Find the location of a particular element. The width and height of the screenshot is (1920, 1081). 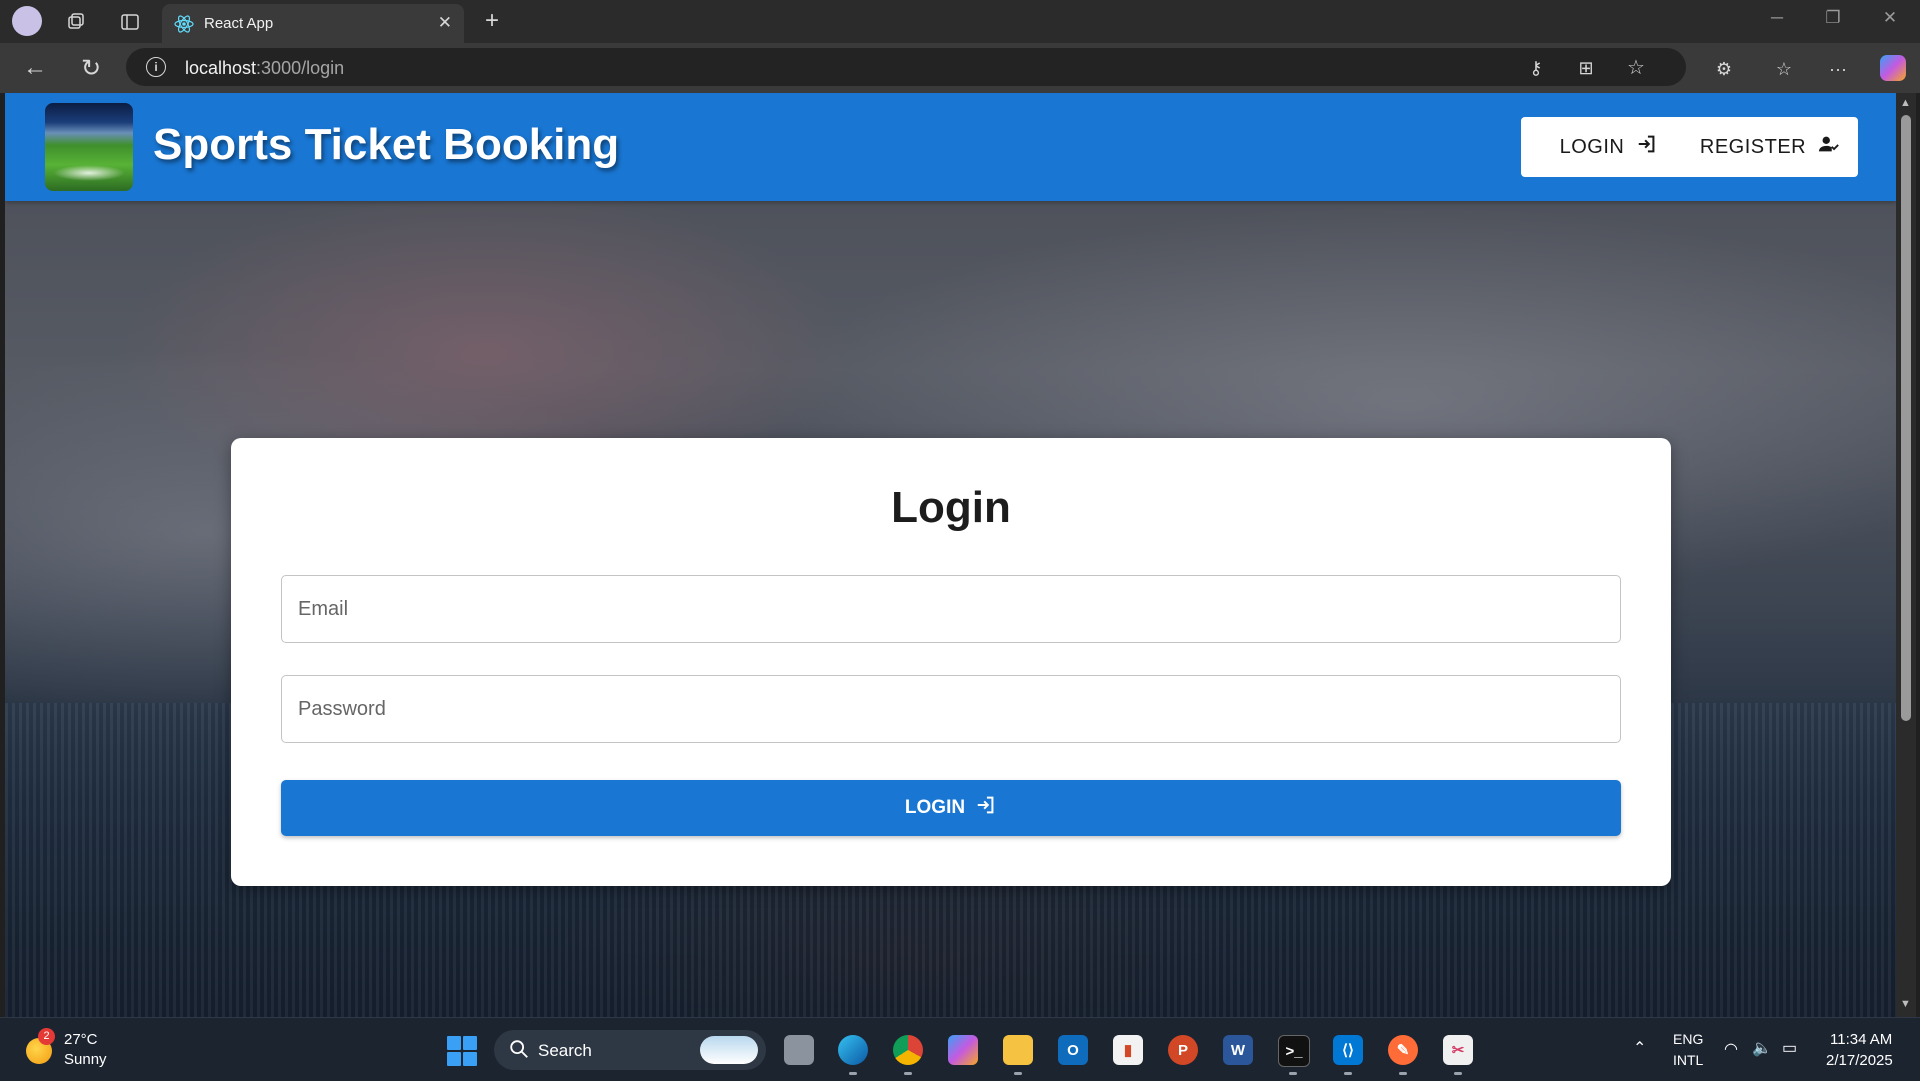

page-scrollbar: ▲ ▼ is located at coordinates (1906, 555).